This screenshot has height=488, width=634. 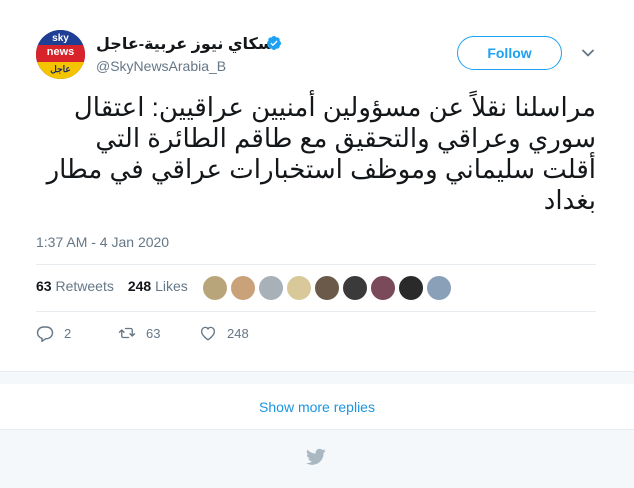 I want to click on retweets-stat: 63 Retweets, so click(x=75, y=286).